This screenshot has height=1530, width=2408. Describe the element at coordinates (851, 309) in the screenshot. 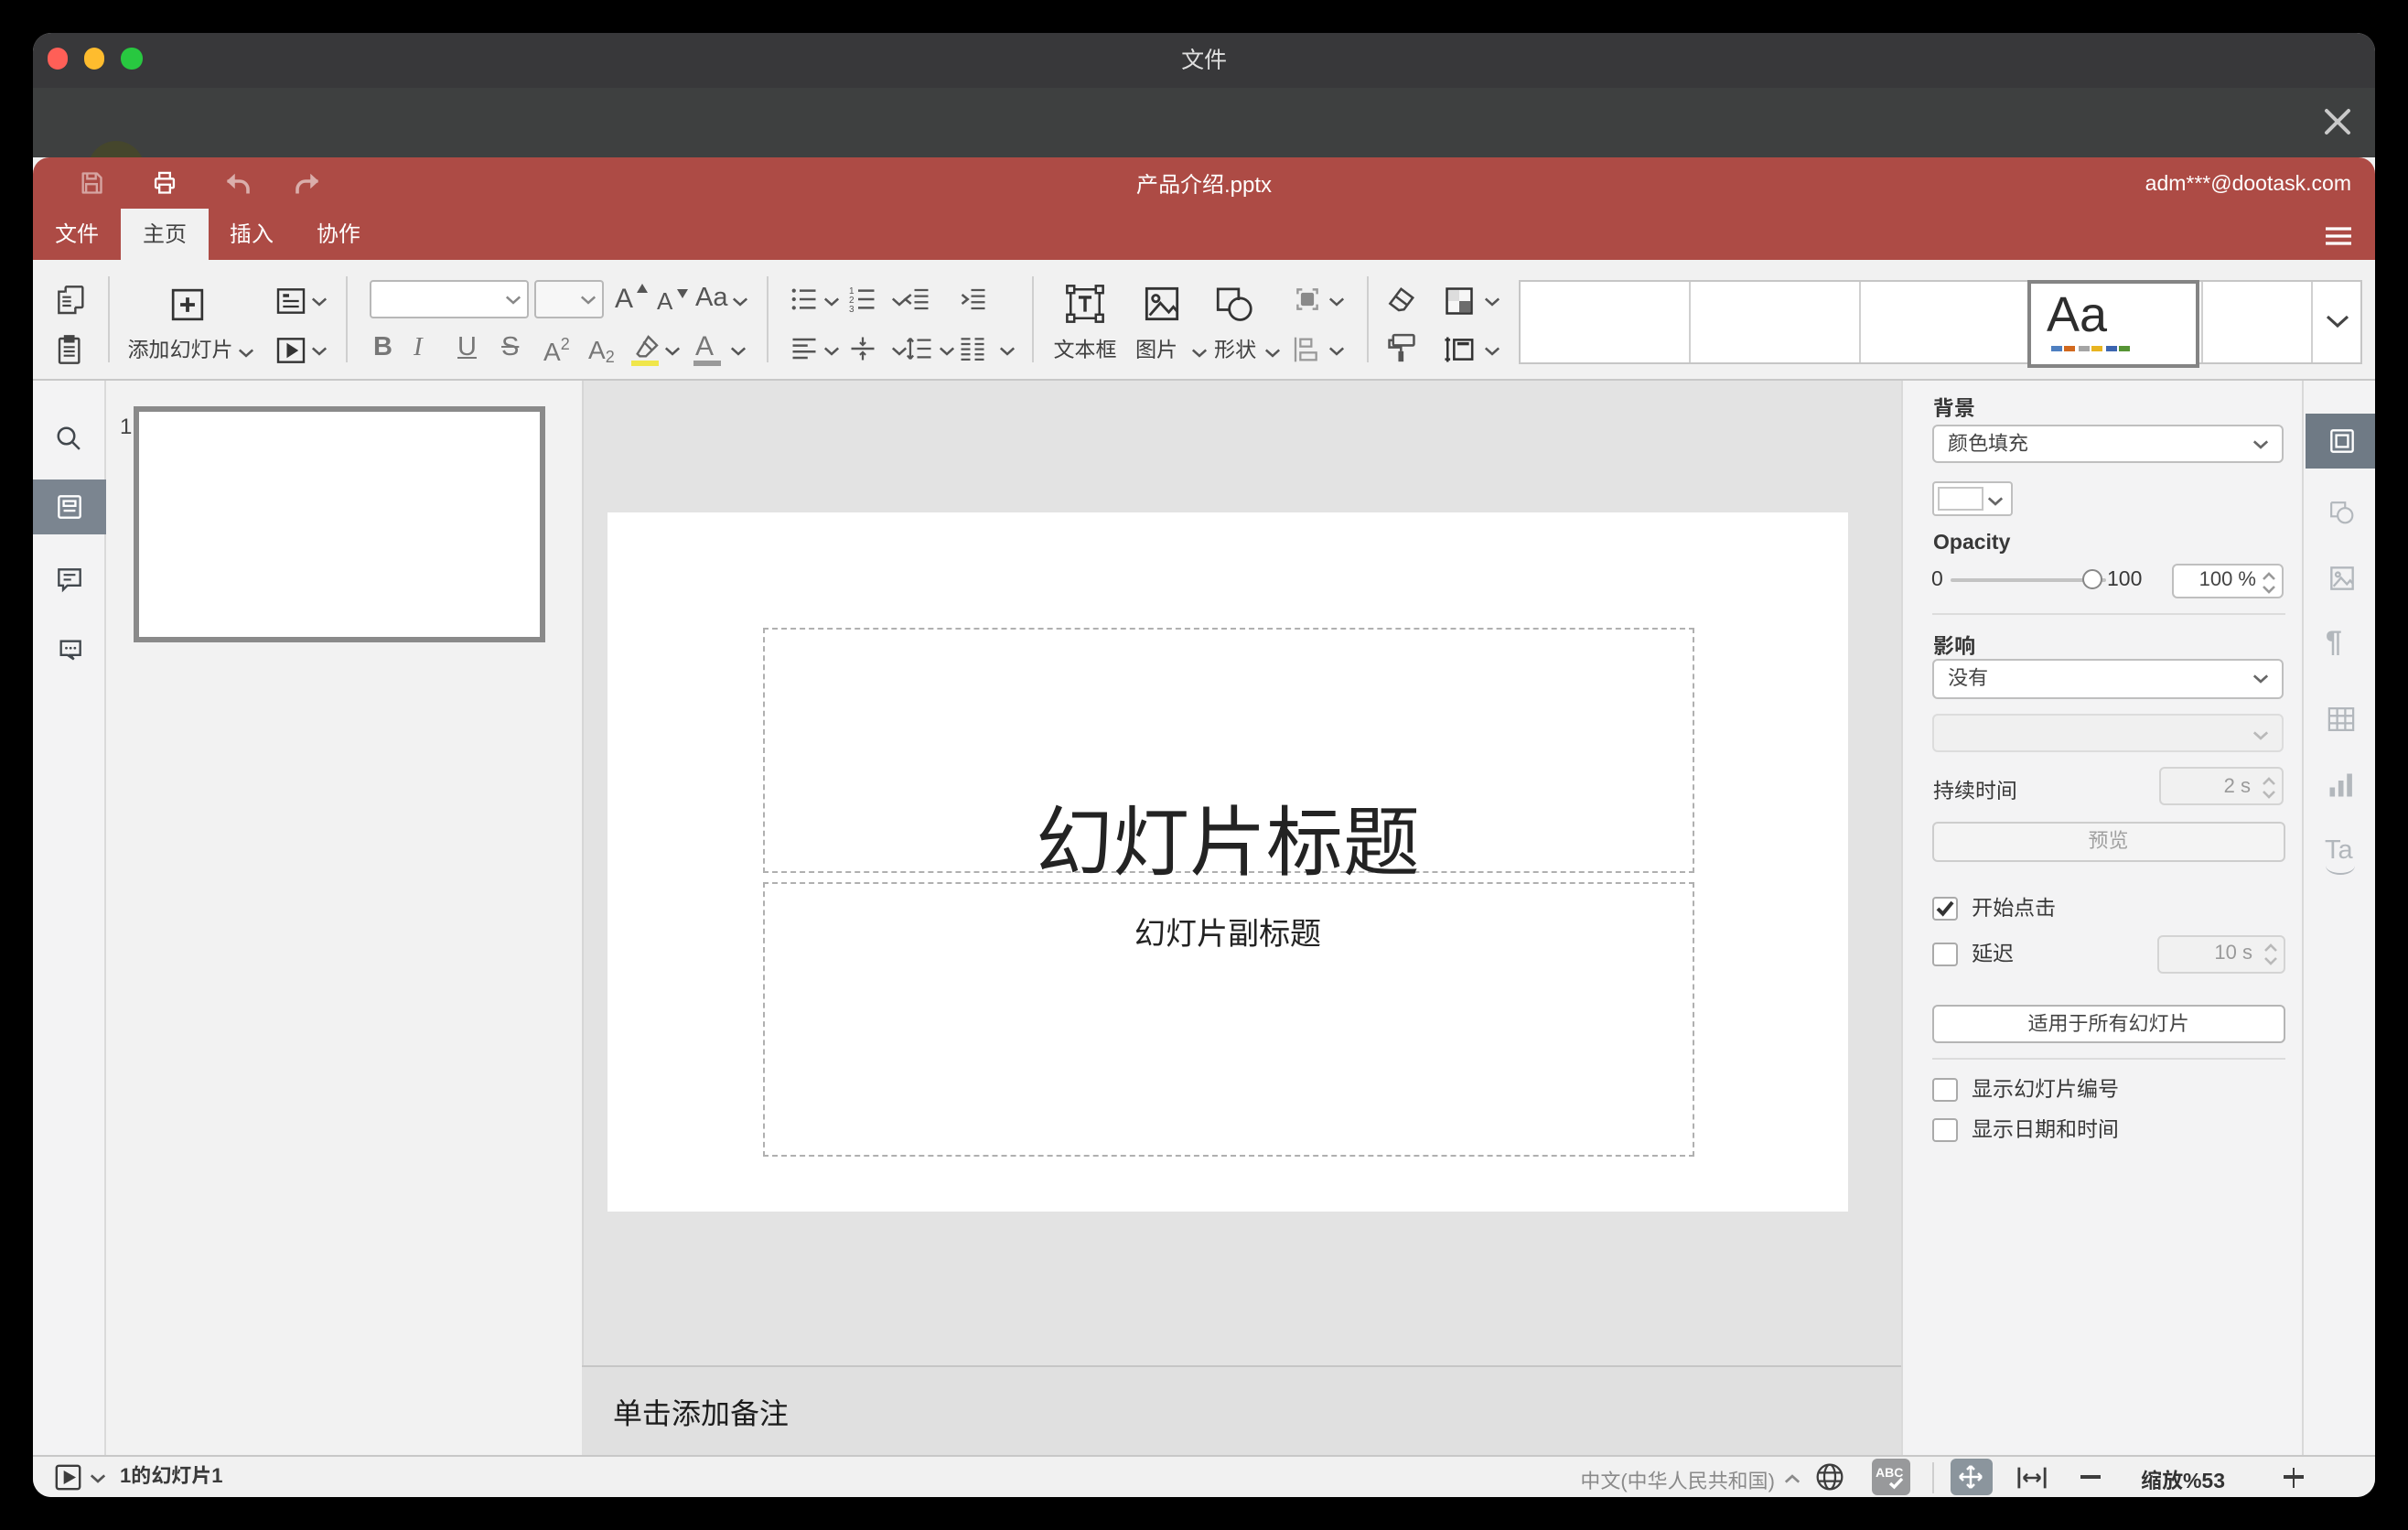

I see `svg-text: 3` at that location.